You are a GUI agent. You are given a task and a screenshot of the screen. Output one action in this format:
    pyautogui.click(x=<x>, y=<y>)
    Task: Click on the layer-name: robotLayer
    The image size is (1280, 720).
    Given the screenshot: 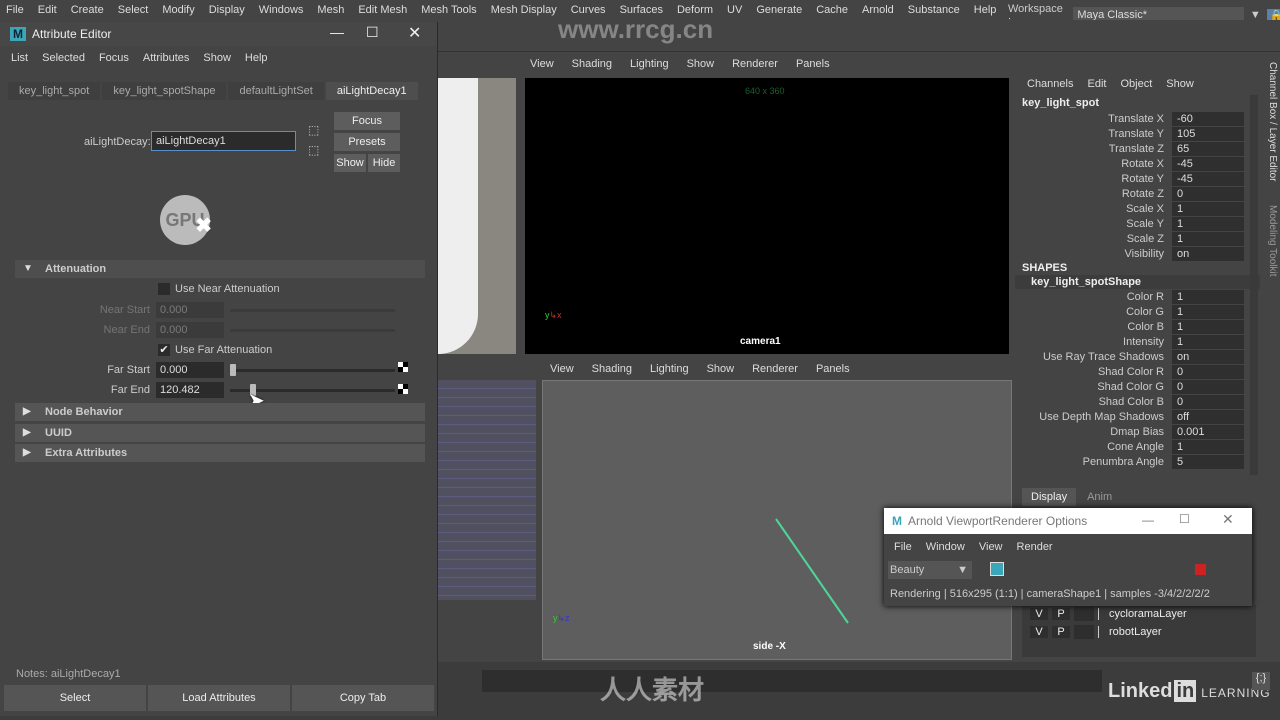 What is the action you would take?
    pyautogui.click(x=1130, y=632)
    